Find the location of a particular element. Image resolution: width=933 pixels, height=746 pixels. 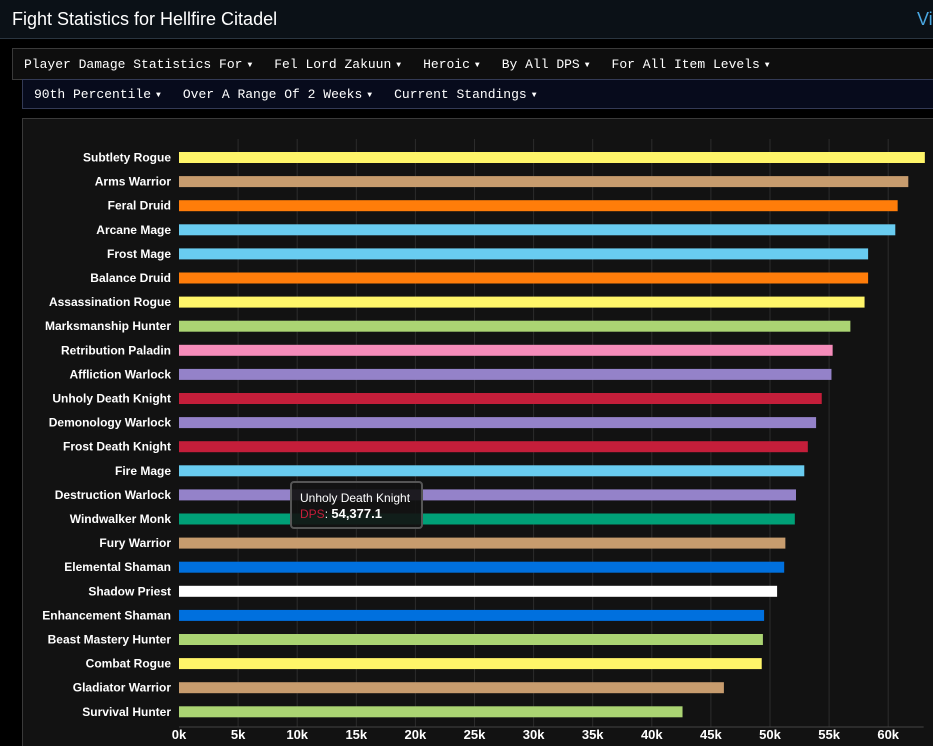

filter-label: By All DPS is located at coordinates (540, 64).